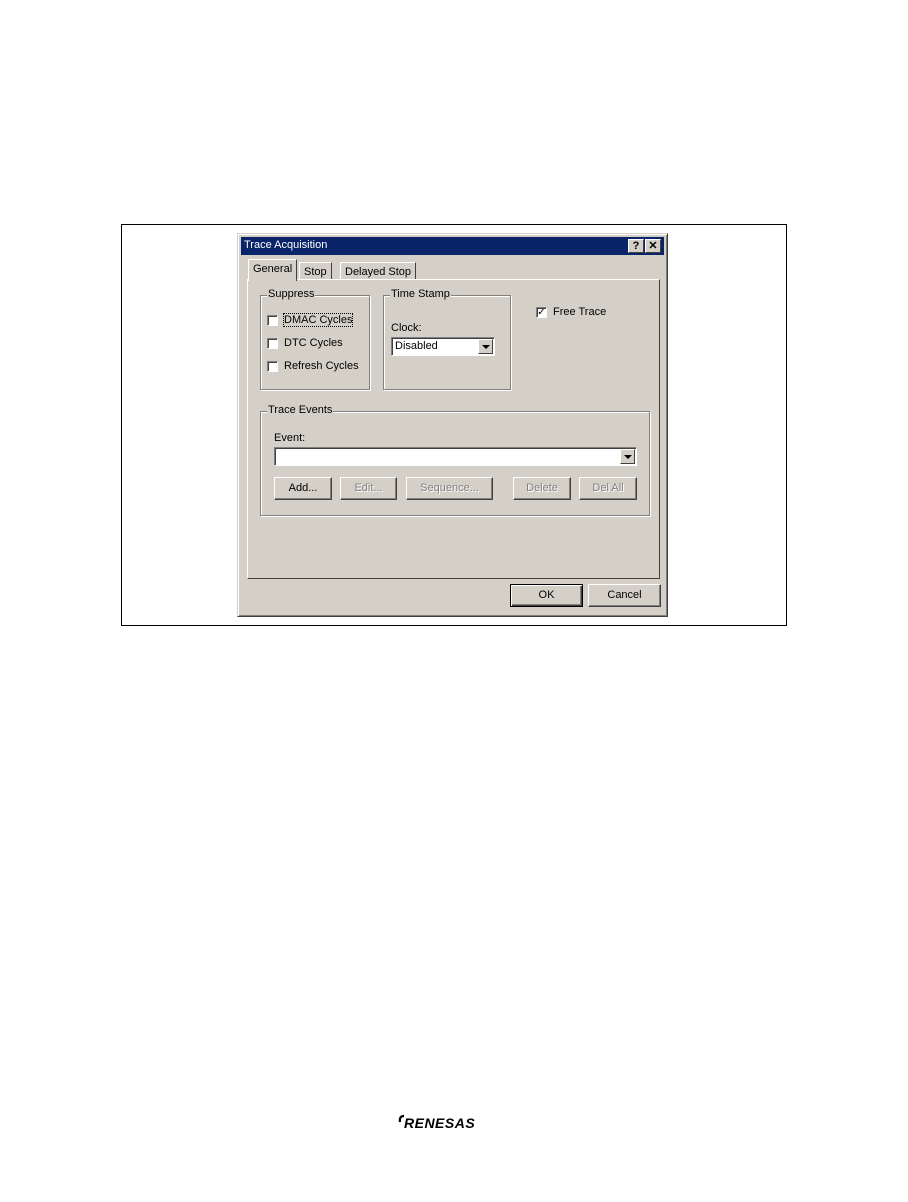 This screenshot has height=1202, width=908. What do you see at coordinates (321, 366) in the screenshot?
I see `refresh-cycles-label: Refresh Cycles` at bounding box center [321, 366].